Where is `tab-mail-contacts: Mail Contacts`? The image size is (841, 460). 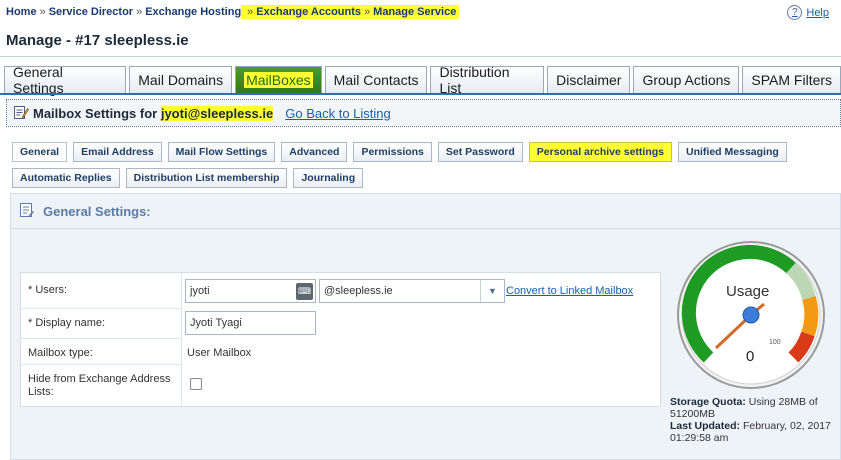 tab-mail-contacts: Mail Contacts is located at coordinates (376, 79).